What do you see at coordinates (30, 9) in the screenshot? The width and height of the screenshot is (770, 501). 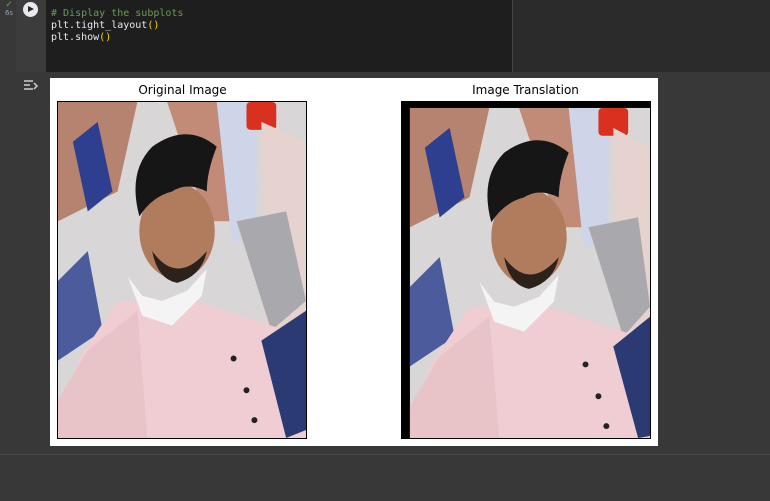 I see `run-cell-button` at bounding box center [30, 9].